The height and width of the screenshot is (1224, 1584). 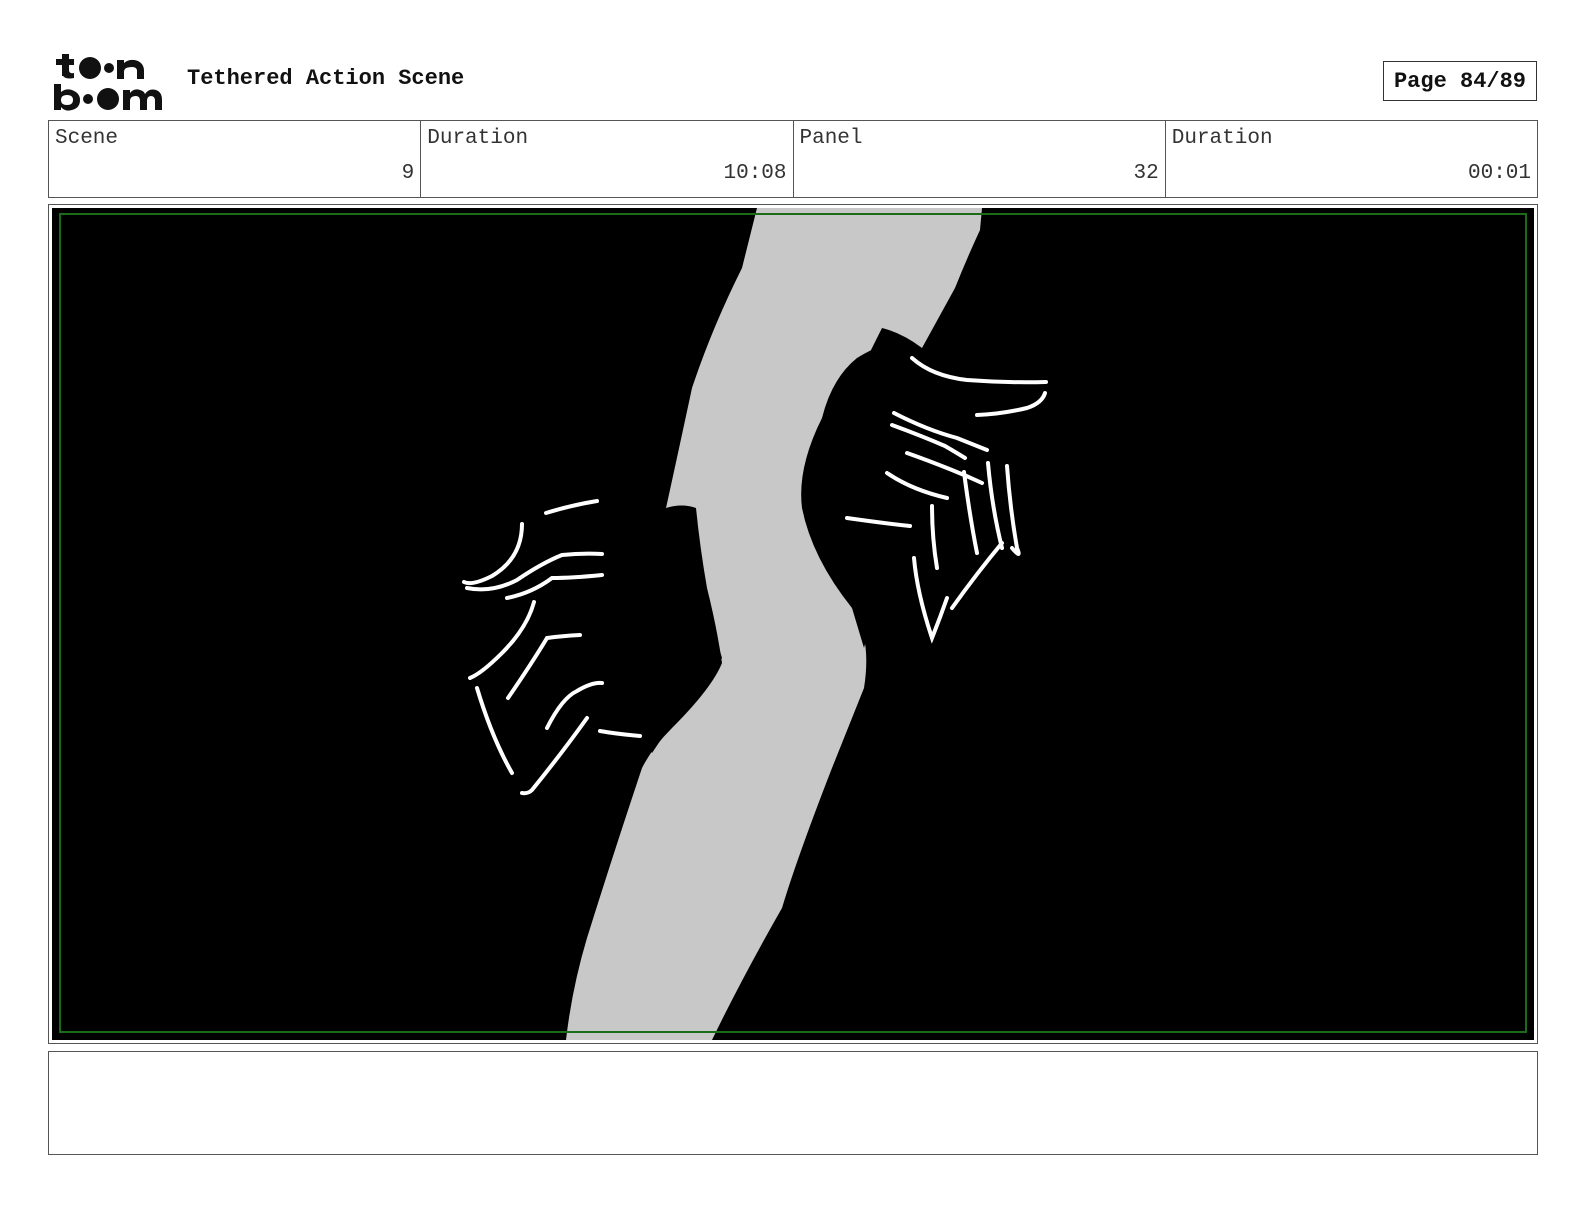 I want to click on document-title: Tethered Action Scene, so click(x=326, y=78).